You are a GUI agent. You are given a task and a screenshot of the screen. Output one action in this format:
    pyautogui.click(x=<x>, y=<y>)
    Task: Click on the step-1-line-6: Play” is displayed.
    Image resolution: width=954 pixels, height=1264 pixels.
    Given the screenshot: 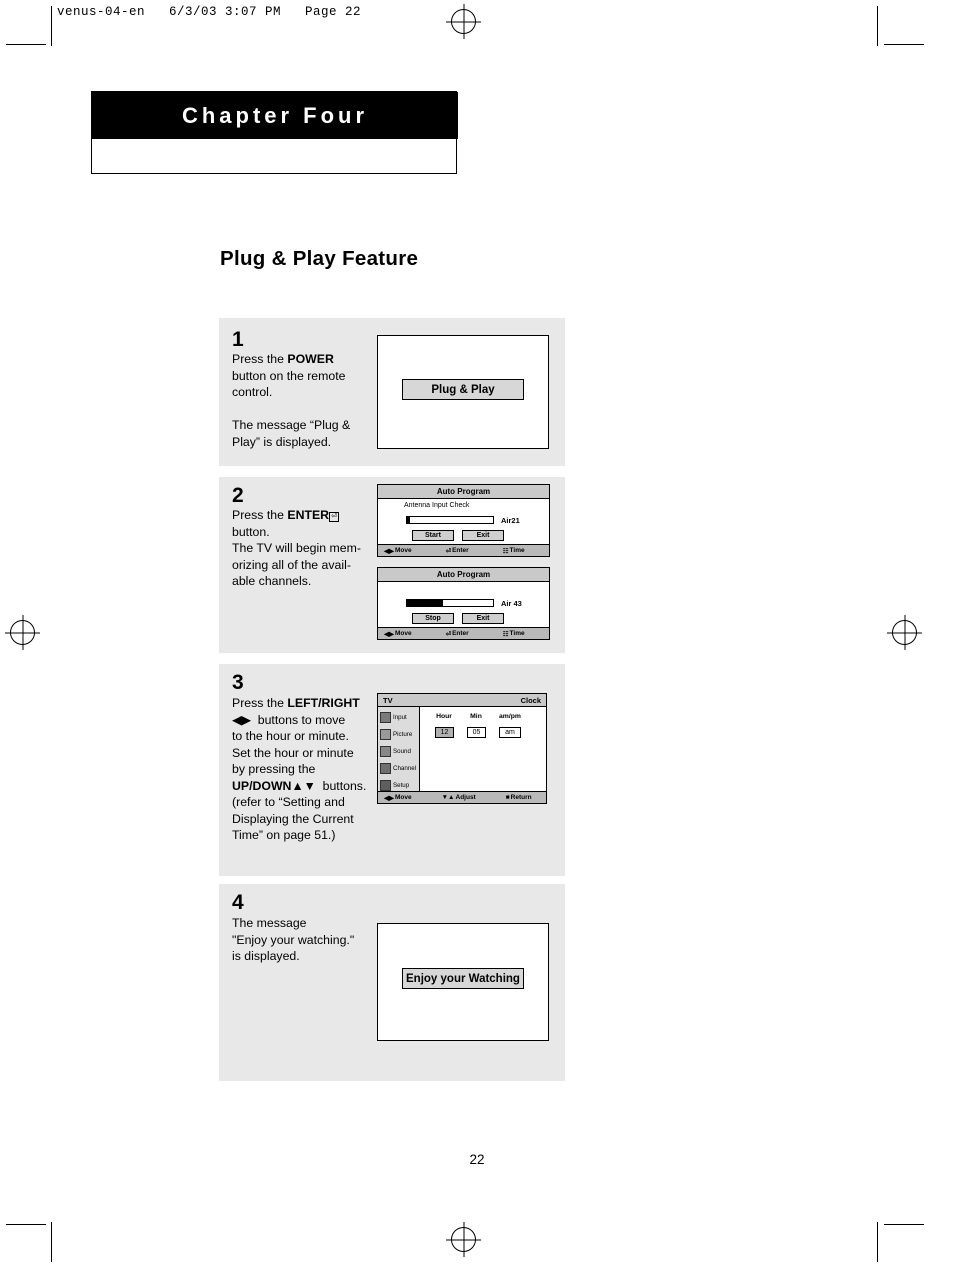 What is the action you would take?
    pyautogui.click(x=282, y=441)
    